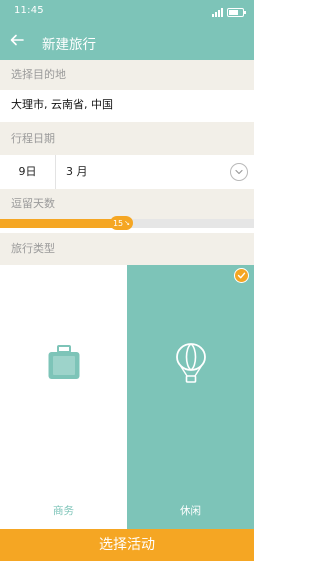 Image resolution: width=320 pixels, height=561 pixels. I want to click on stay-header: 逗留天数, so click(127, 204).